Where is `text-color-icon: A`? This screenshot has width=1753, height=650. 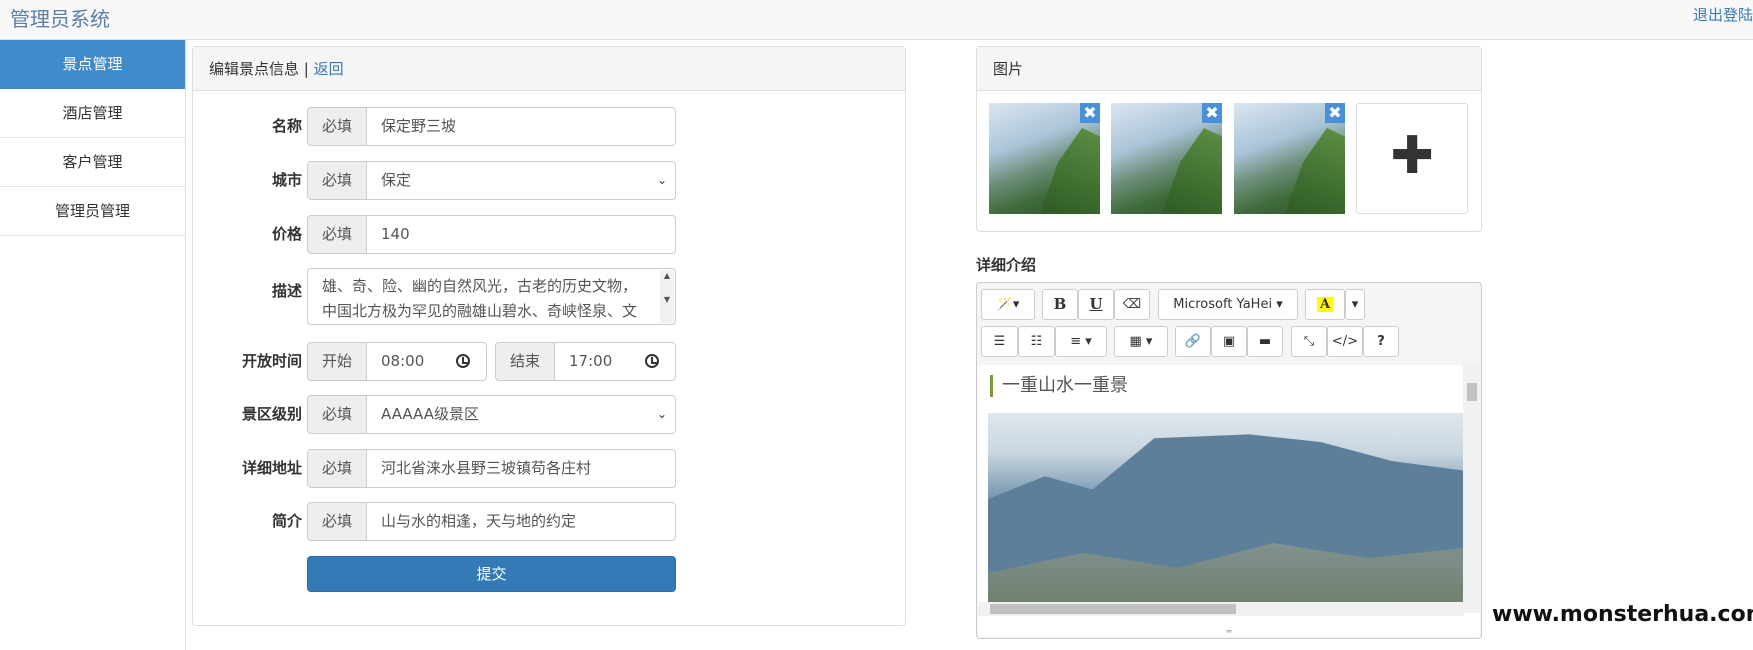
text-color-icon: A is located at coordinates (1325, 304).